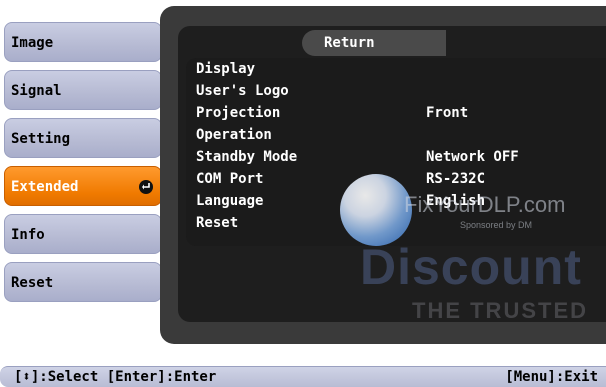 The height and width of the screenshot is (387, 606). What do you see at coordinates (83, 42) in the screenshot?
I see `menu-item-image: Image` at bounding box center [83, 42].